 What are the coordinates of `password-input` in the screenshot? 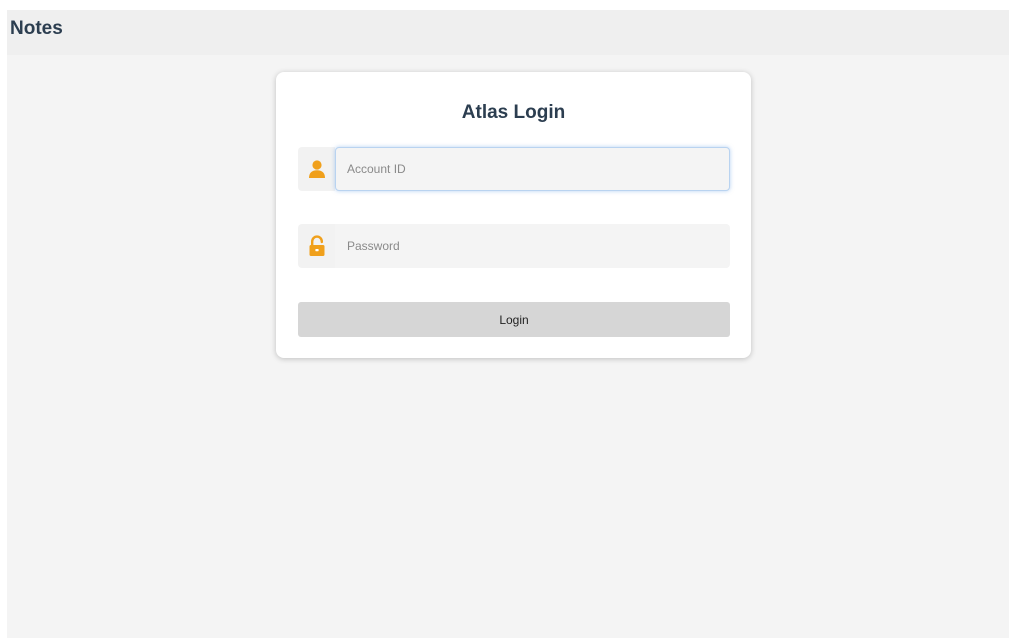 It's located at (532, 246).